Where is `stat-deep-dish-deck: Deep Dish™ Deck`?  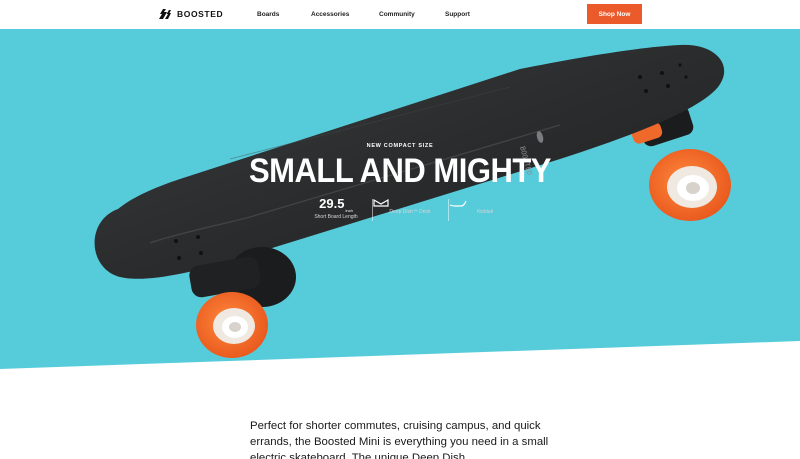
stat-deep-dish-deck: Deep Dish™ Deck is located at coordinates (410, 209).